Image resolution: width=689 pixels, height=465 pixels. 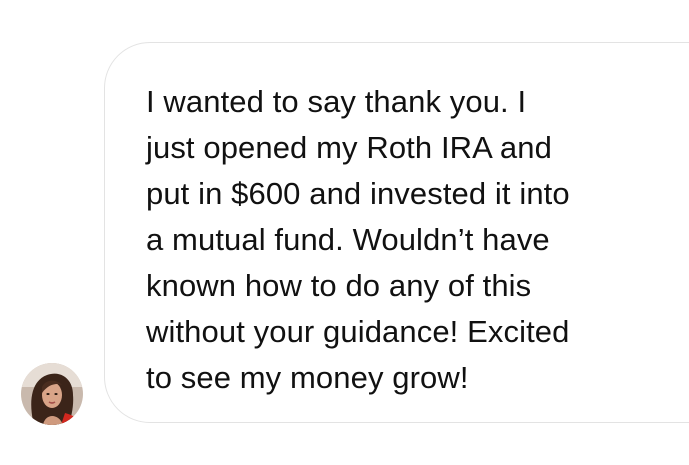 What do you see at coordinates (336, 101) in the screenshot?
I see `message-line: I wanted to say thank you. I` at bounding box center [336, 101].